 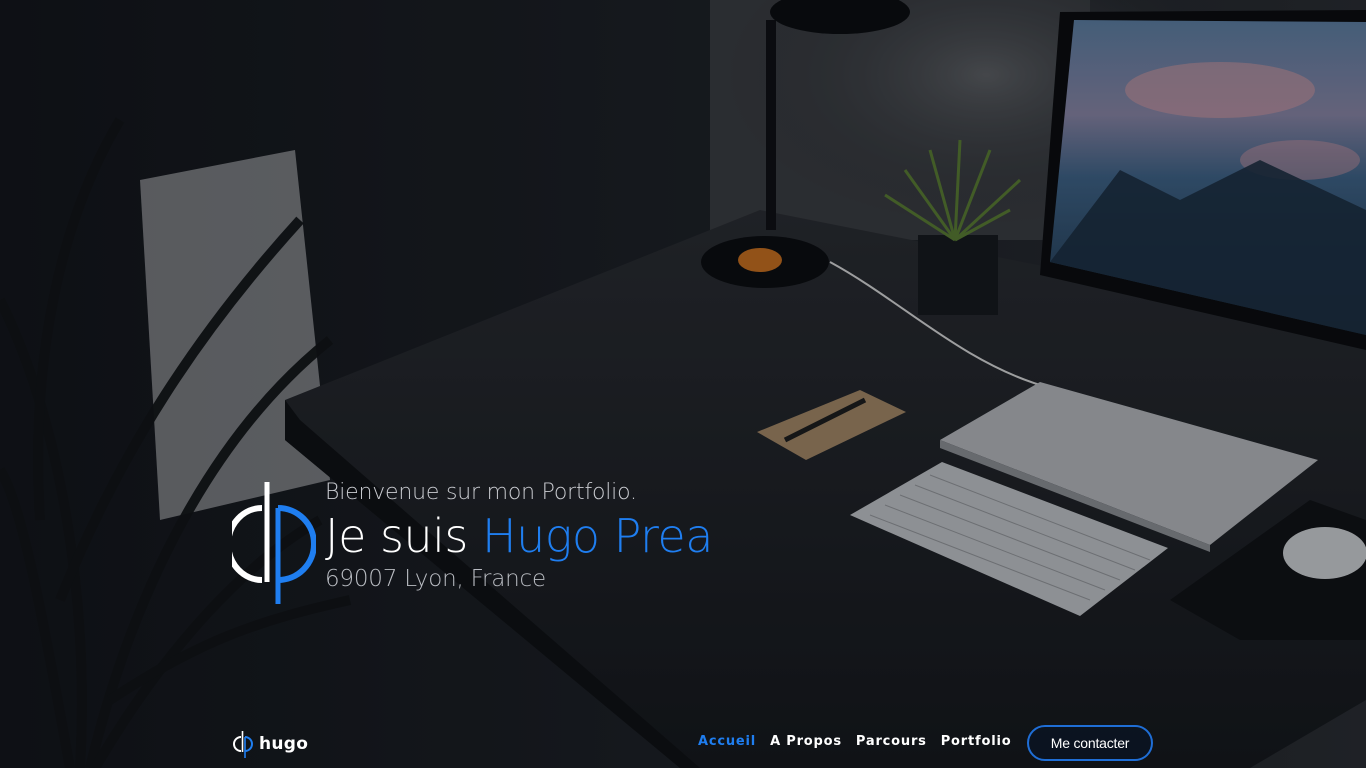 What do you see at coordinates (727, 741) in the screenshot?
I see `nav-link-accueil: Accueil` at bounding box center [727, 741].